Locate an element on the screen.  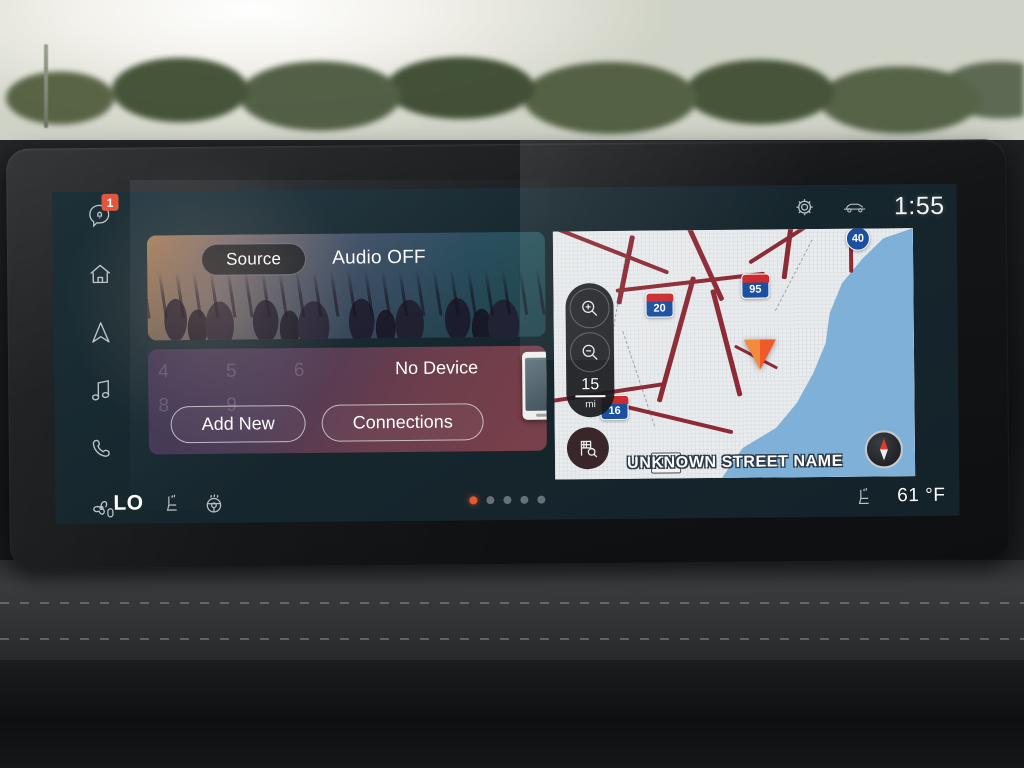
connections-button: Connections is located at coordinates (402, 422).